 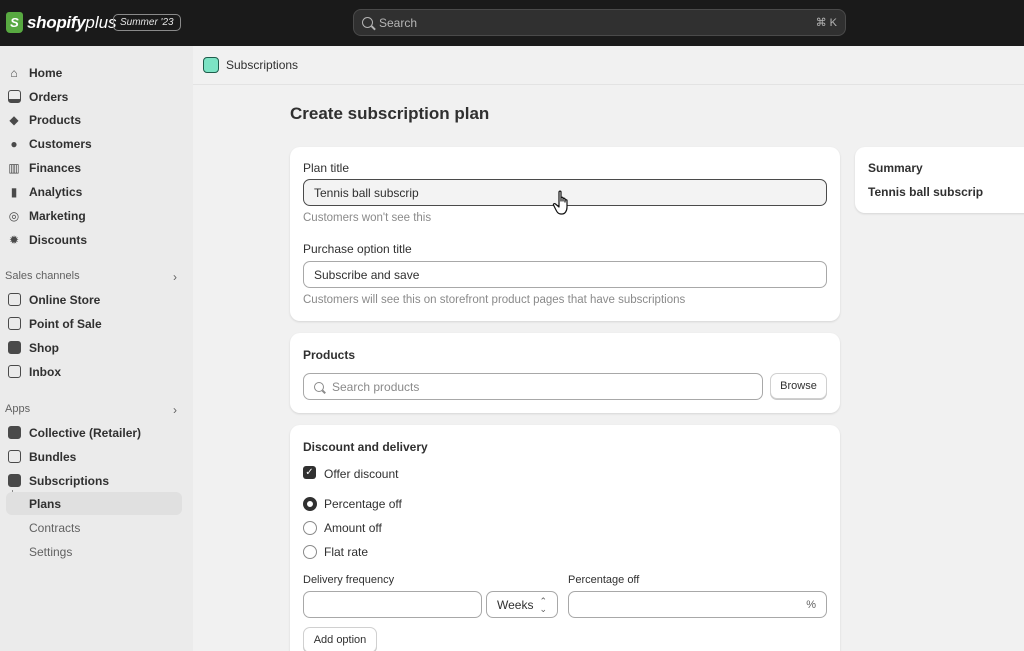 What do you see at coordinates (91, 347) in the screenshot?
I see `sidebar-item-shop: Shop` at bounding box center [91, 347].